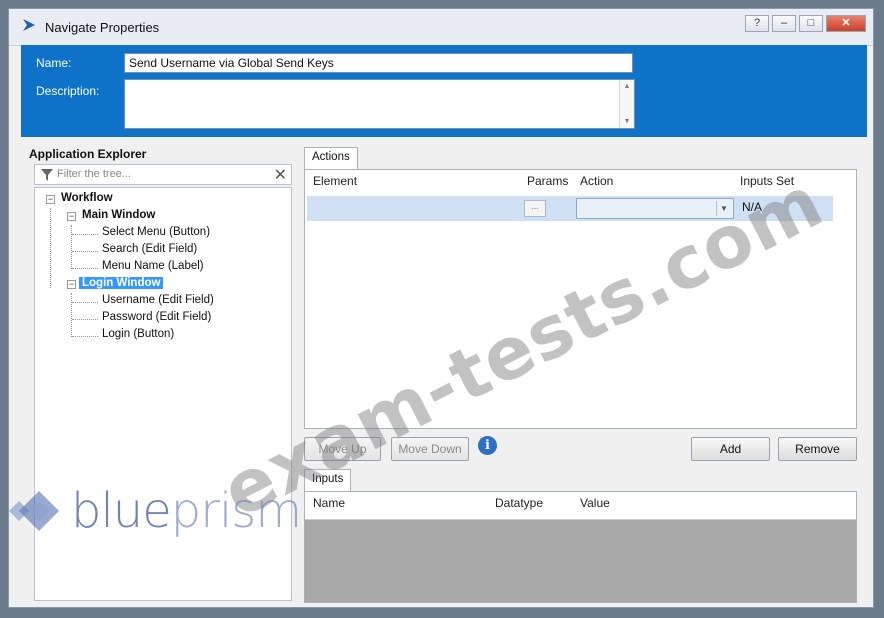  I want to click on tree-filter-input: Filter the tree... ✕, so click(163, 174).